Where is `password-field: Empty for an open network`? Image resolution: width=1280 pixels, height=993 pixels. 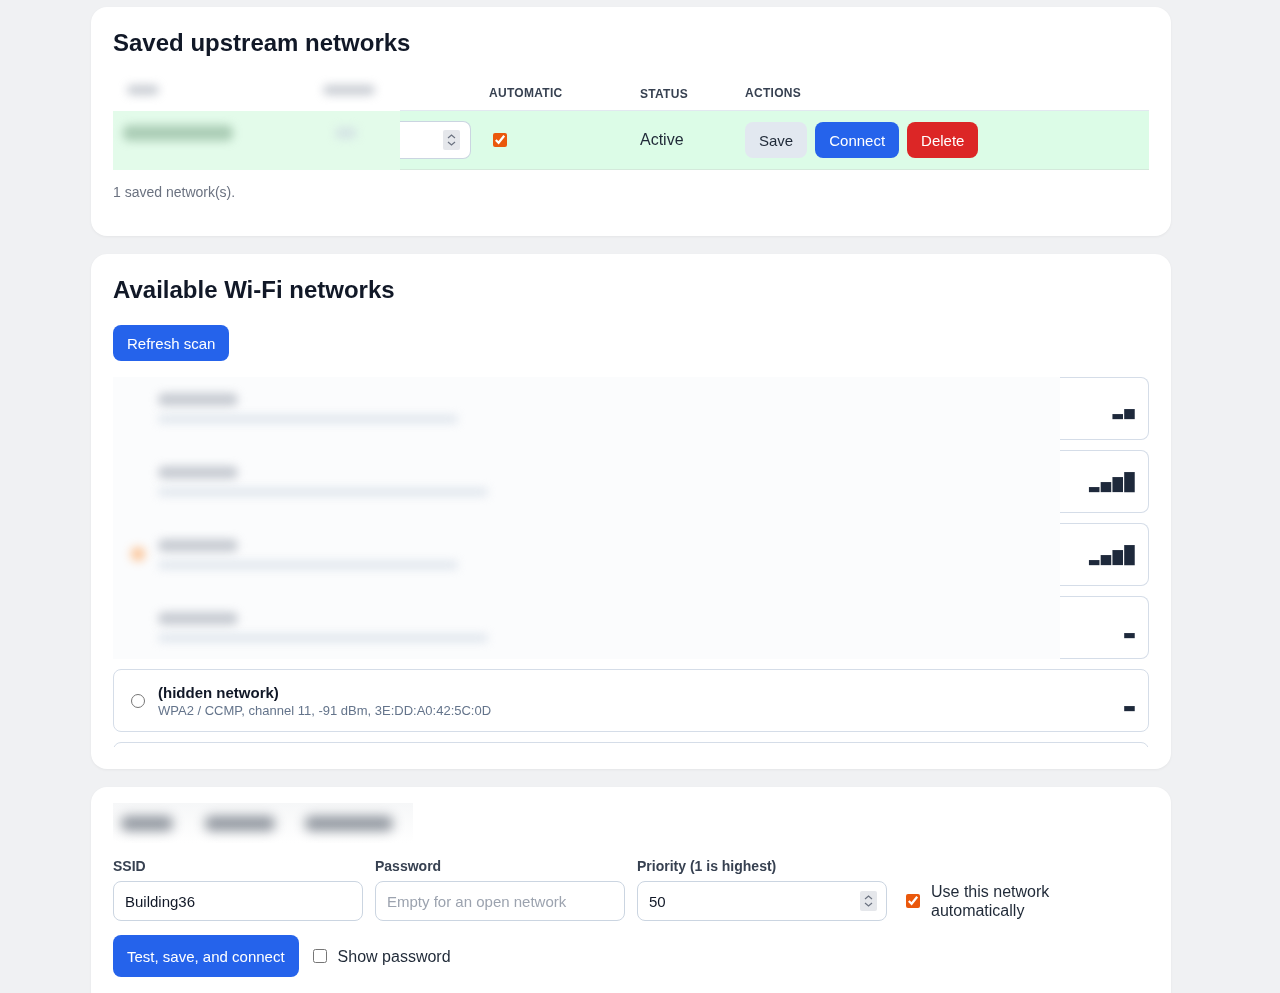
password-field: Empty for an open network is located at coordinates (500, 901).